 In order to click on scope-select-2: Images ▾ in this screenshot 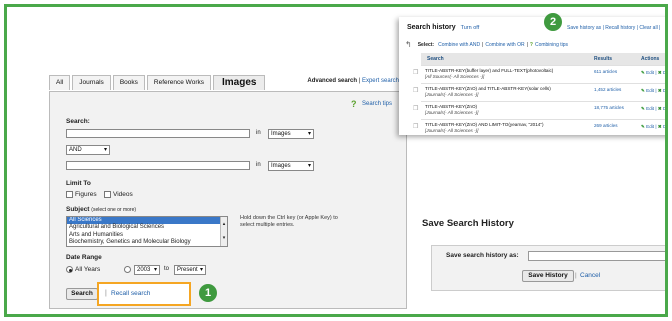, I will do `click(291, 166)`.